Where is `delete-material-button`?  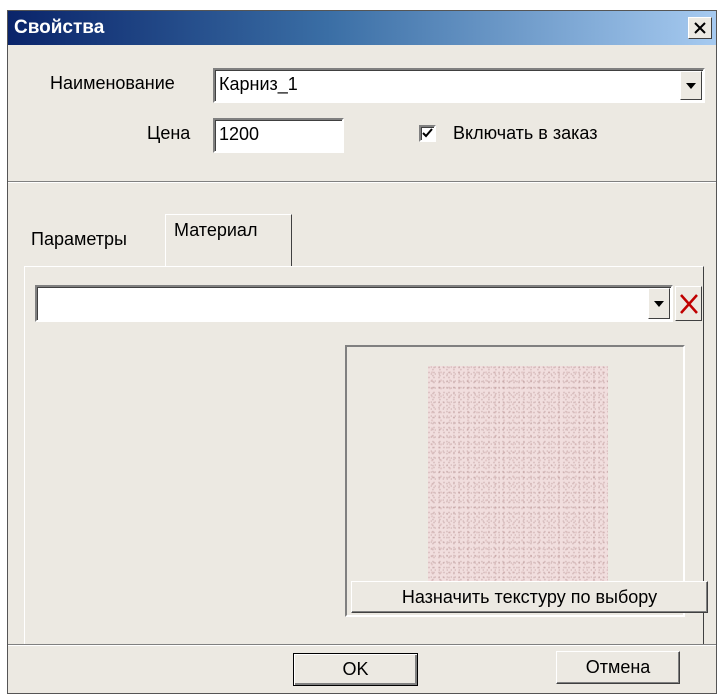
delete-material-button is located at coordinates (688, 303).